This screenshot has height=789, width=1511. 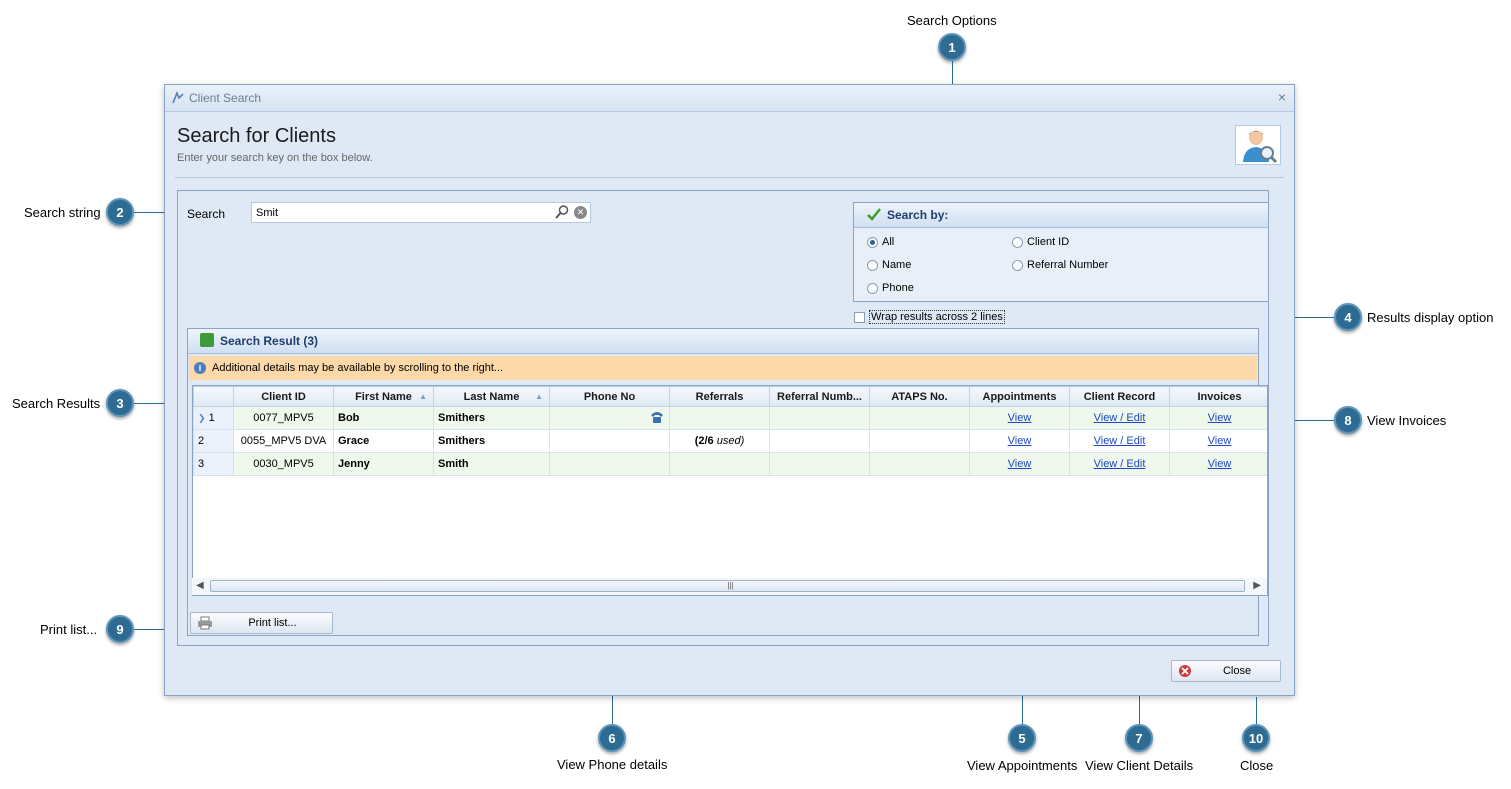 I want to click on search-by-header: Search by:, so click(x=1061, y=215).